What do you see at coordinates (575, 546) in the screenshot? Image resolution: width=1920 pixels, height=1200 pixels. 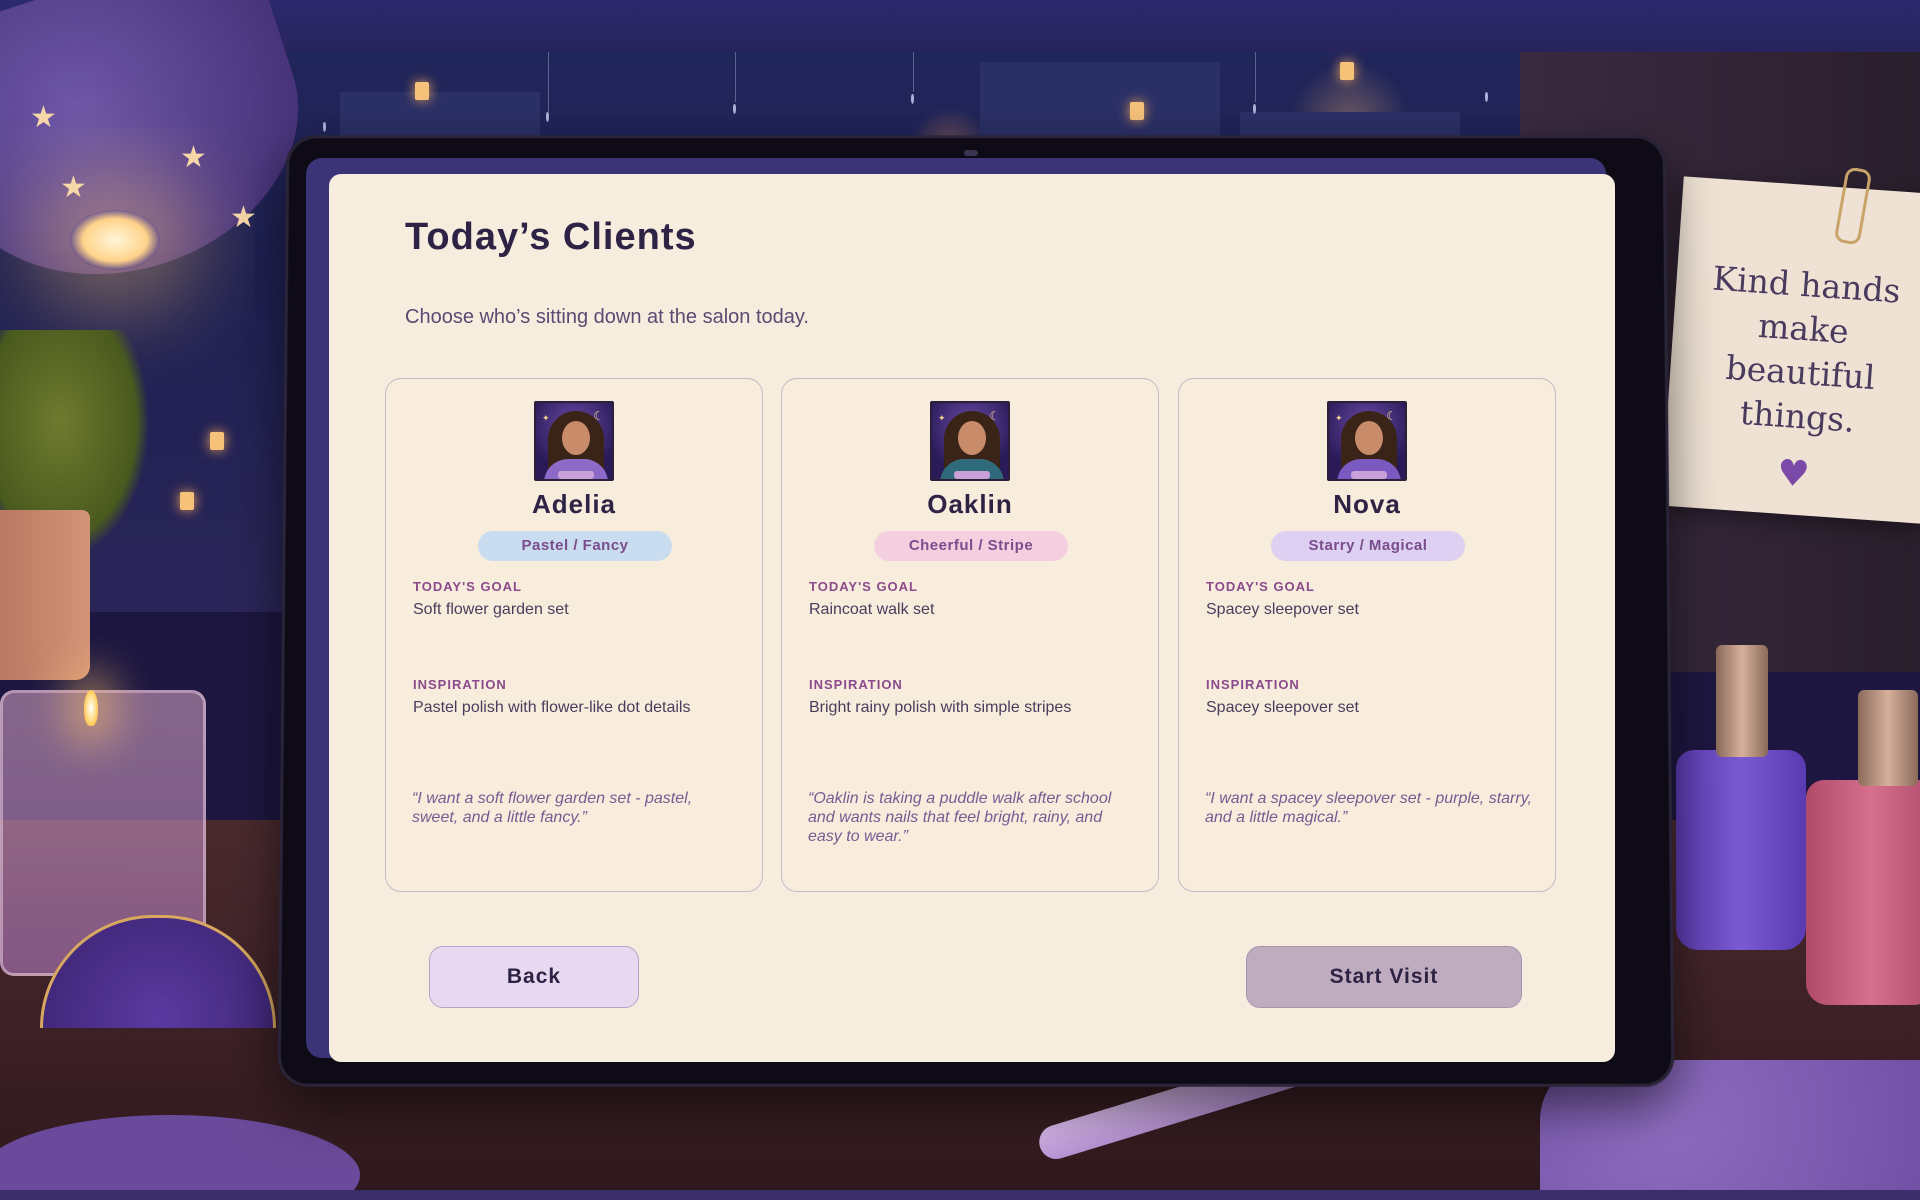 I see `style-tag: Pastel / Fancy` at bounding box center [575, 546].